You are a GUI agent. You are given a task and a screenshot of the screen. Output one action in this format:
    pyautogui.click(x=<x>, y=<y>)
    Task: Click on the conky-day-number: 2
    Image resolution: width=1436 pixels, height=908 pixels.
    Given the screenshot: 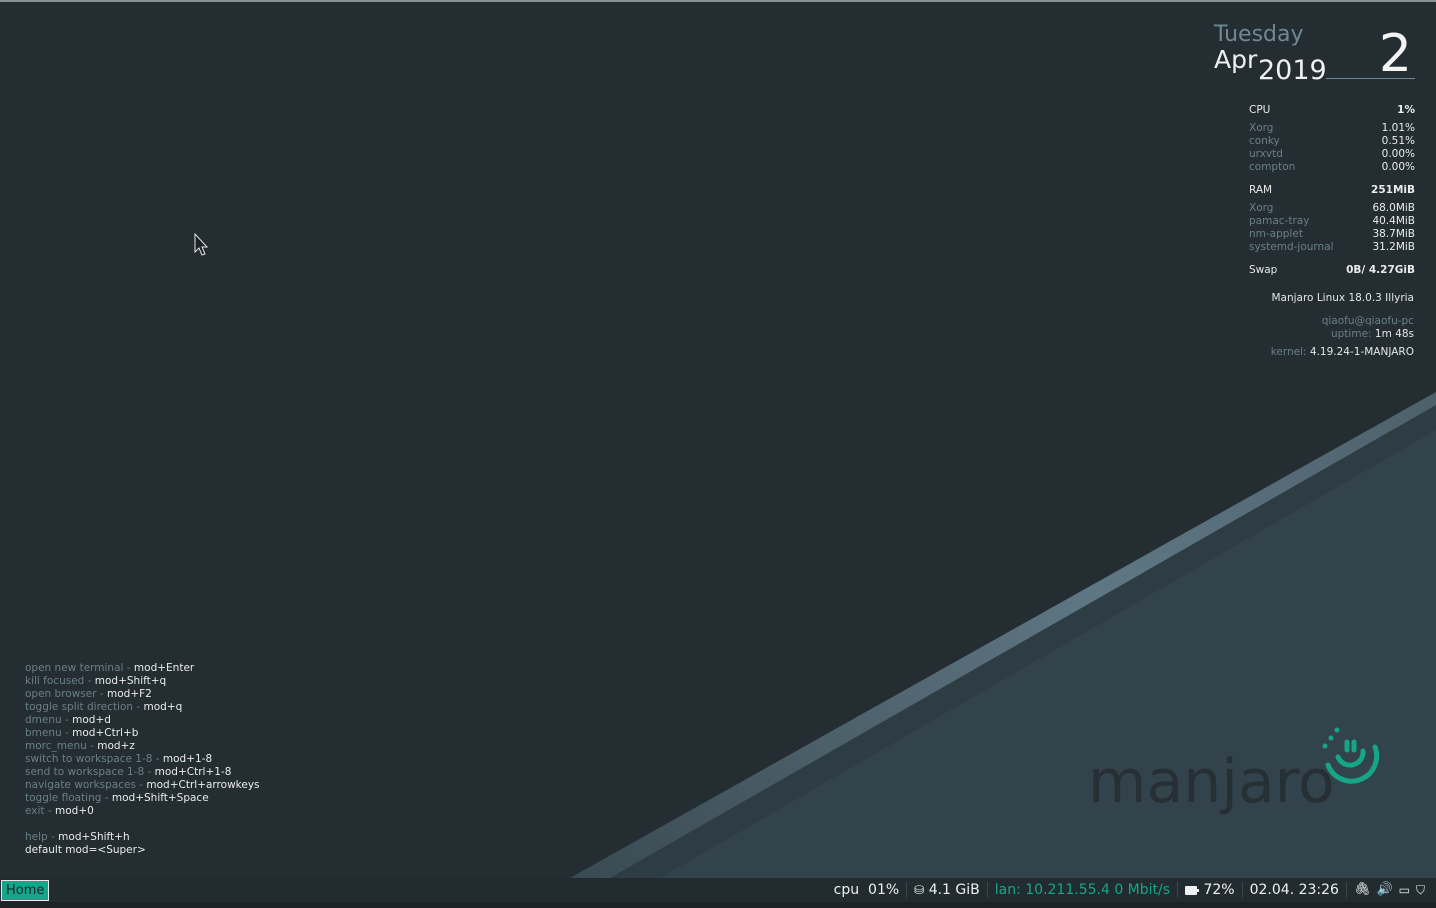 What is the action you would take?
    pyautogui.click(x=1395, y=54)
    